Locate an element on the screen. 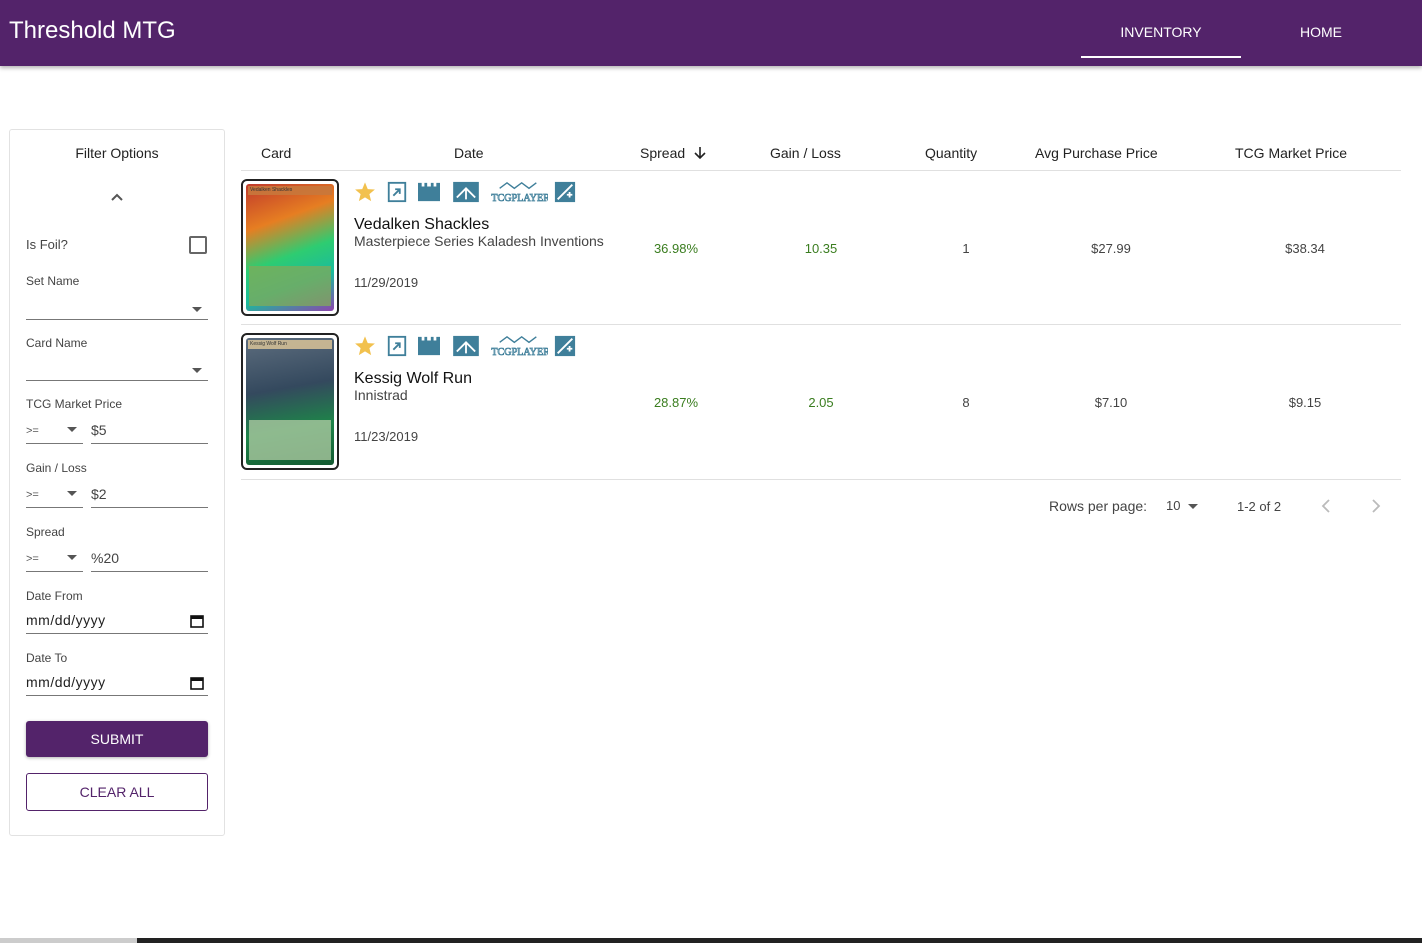 This screenshot has width=1422, height=943. rows-per-page-value: 10 is located at coordinates (1173, 505).